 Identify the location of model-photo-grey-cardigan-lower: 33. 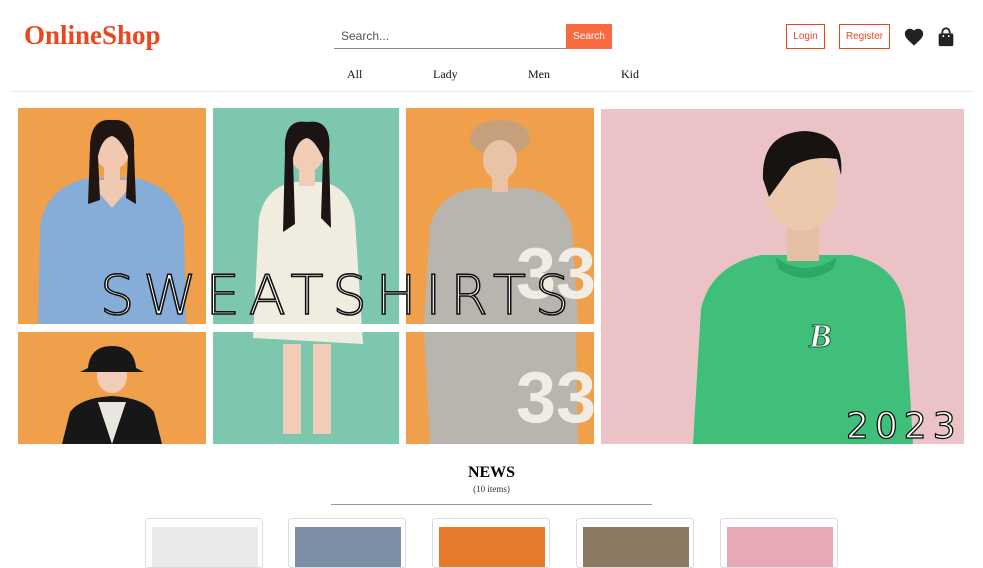
(500, 388).